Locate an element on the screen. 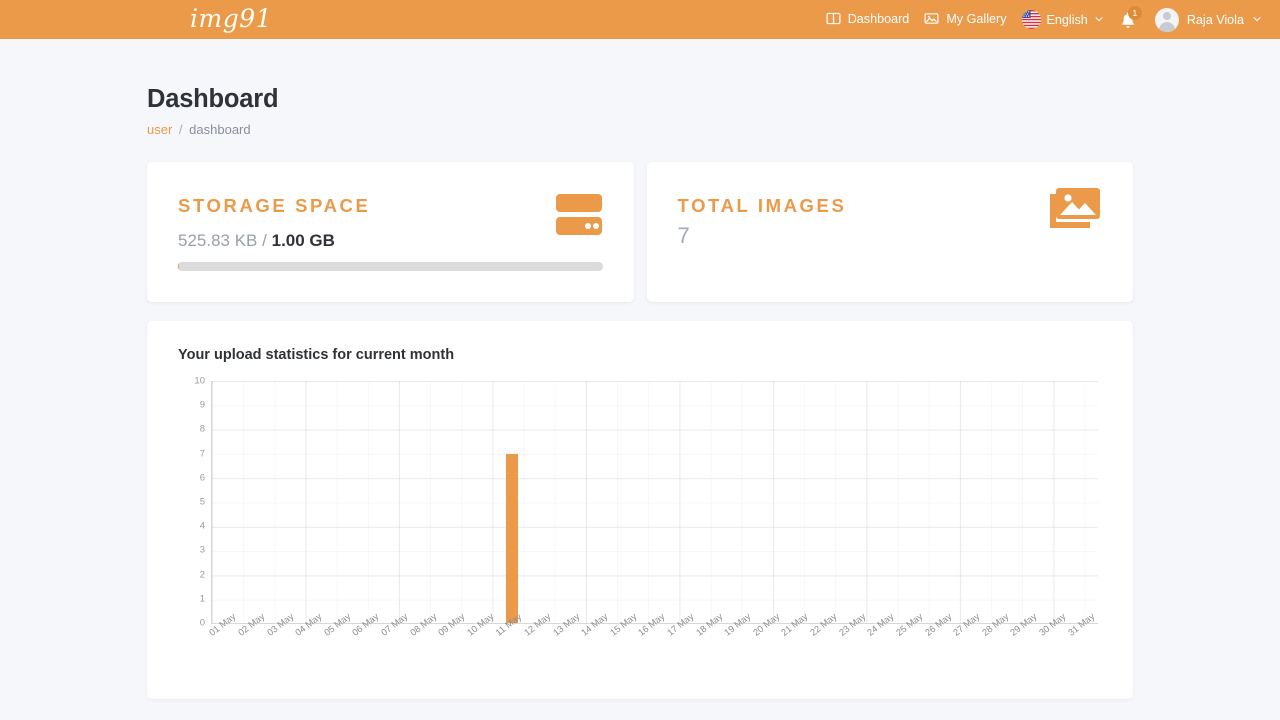 The image size is (1280, 720). breadcrumb: user / dashboard is located at coordinates (640, 129).